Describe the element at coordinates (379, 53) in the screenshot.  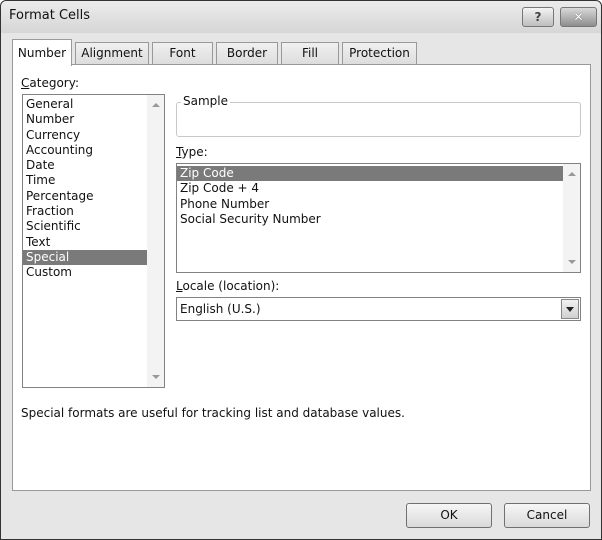
I see `tab-protection: Protection` at that location.